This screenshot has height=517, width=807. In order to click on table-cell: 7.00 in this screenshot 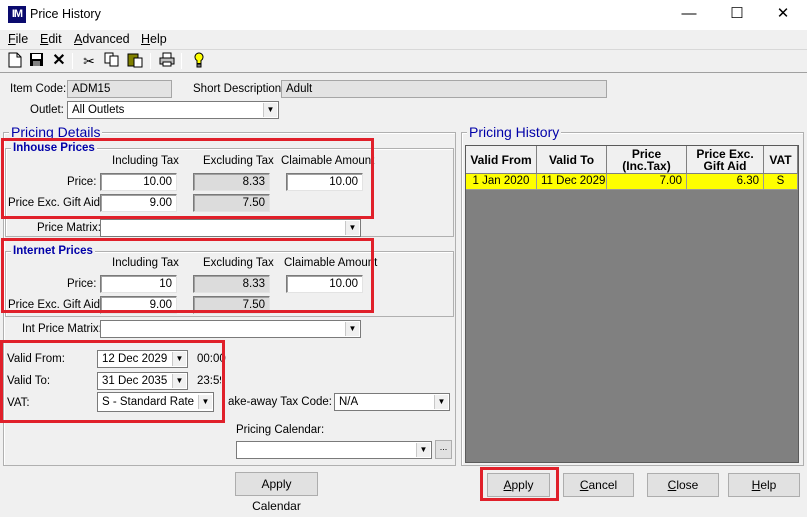, I will do `click(647, 182)`.